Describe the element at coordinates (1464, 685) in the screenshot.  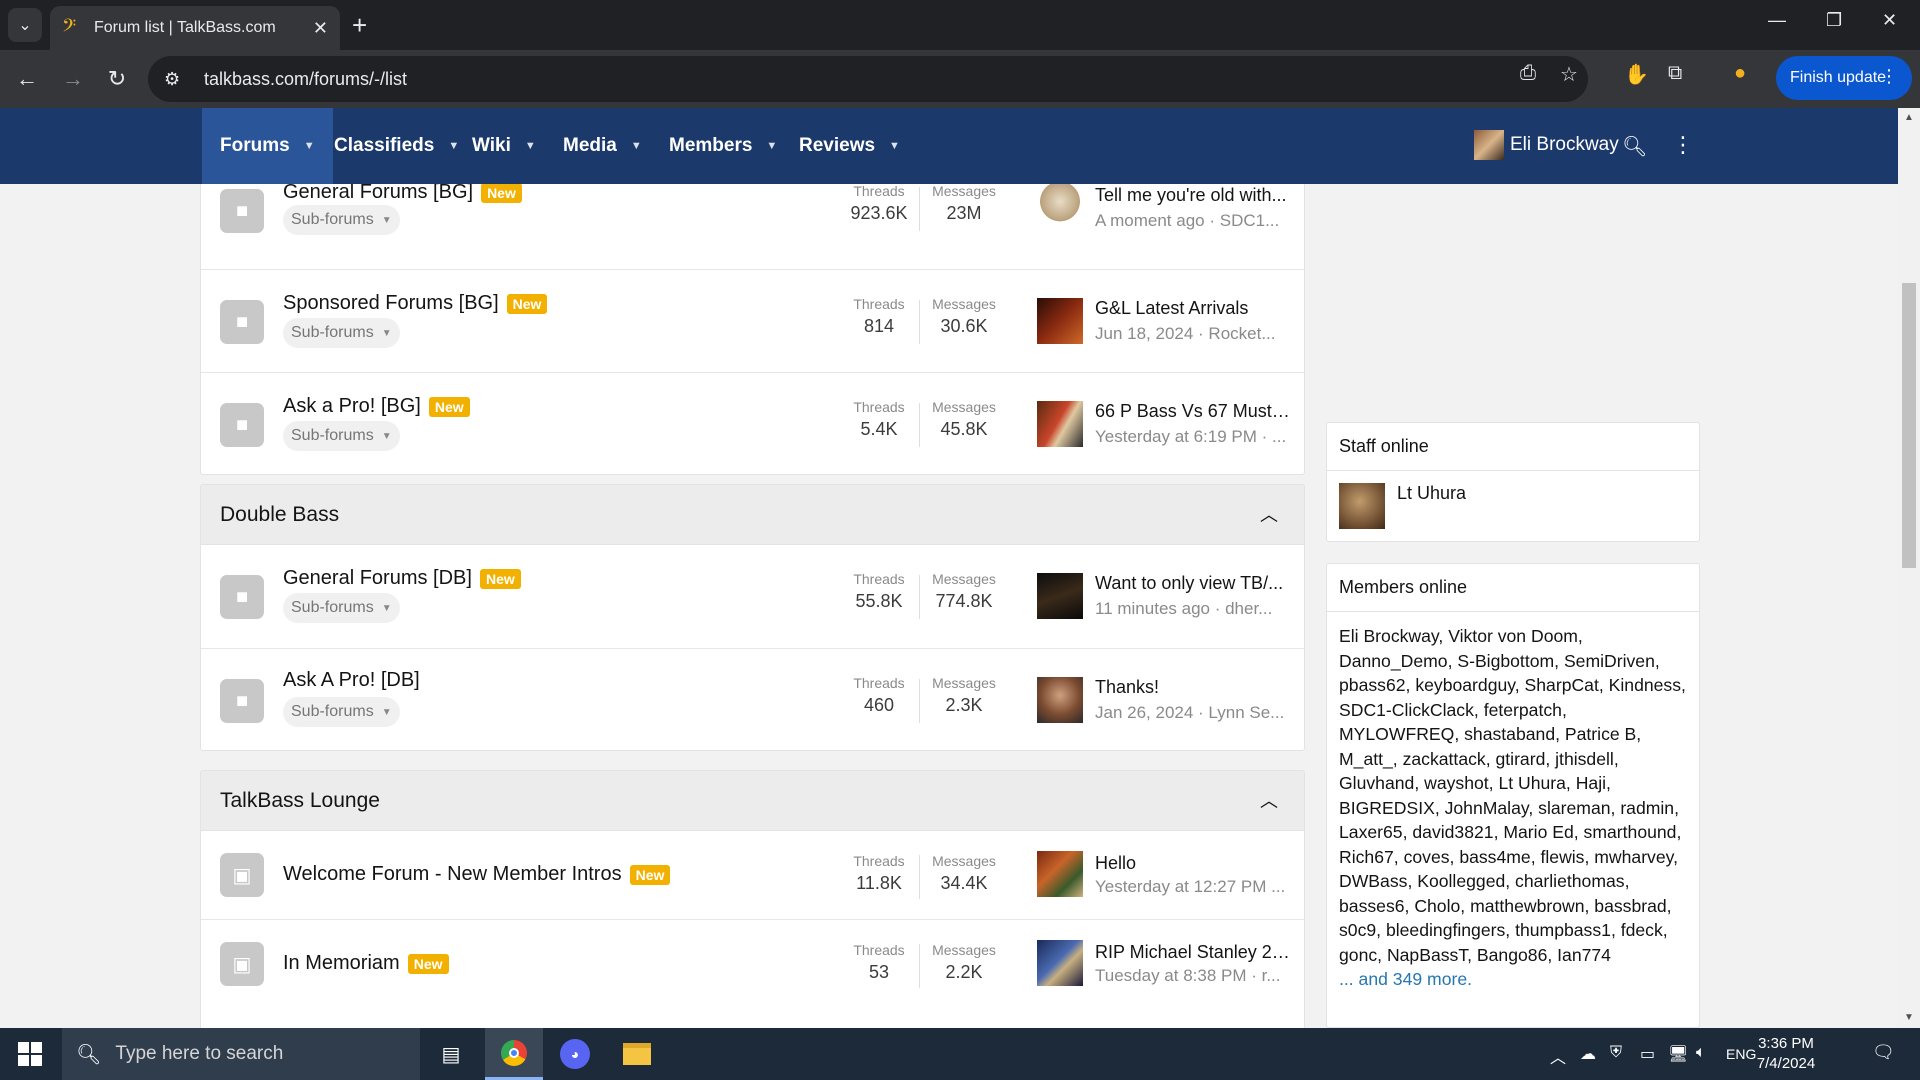
I see `member-link: keyboardguy` at that location.